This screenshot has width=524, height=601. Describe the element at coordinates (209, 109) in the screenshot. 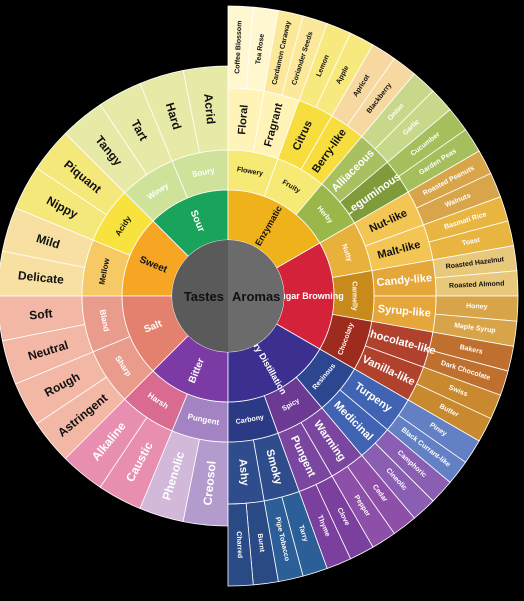

I see `tastes-tier3-label-acrid: Acrid` at that location.